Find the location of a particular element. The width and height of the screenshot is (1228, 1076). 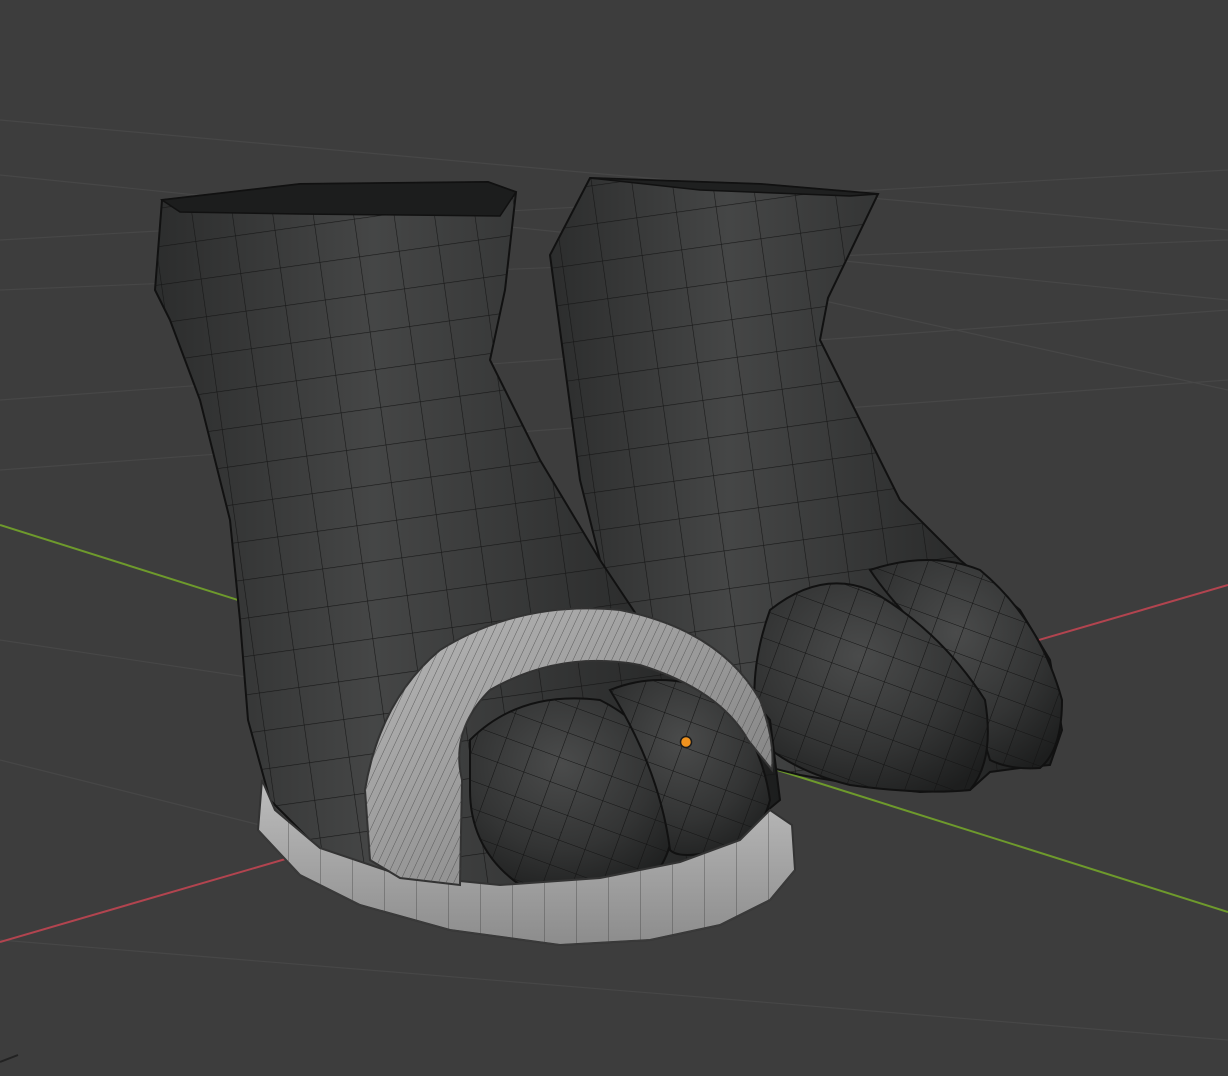

object-origin-marker is located at coordinates (686, 742).